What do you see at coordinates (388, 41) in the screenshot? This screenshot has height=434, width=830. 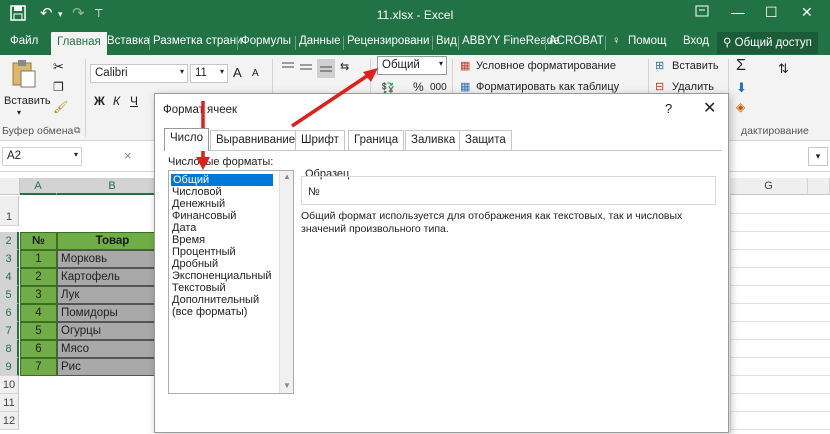 I see `tab-review: Рецензировани` at bounding box center [388, 41].